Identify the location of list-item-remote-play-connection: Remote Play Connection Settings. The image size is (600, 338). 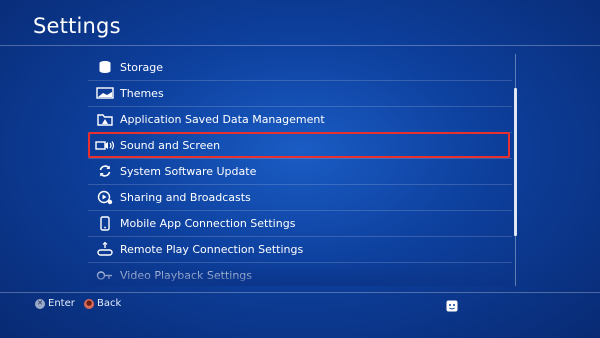
(300, 249).